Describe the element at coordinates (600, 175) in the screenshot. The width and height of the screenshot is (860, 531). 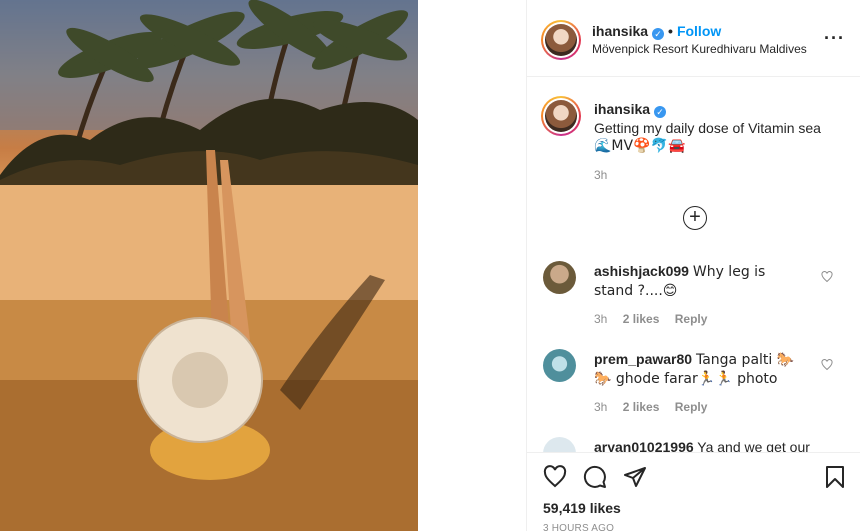
I see `caption-time: 3h` at that location.